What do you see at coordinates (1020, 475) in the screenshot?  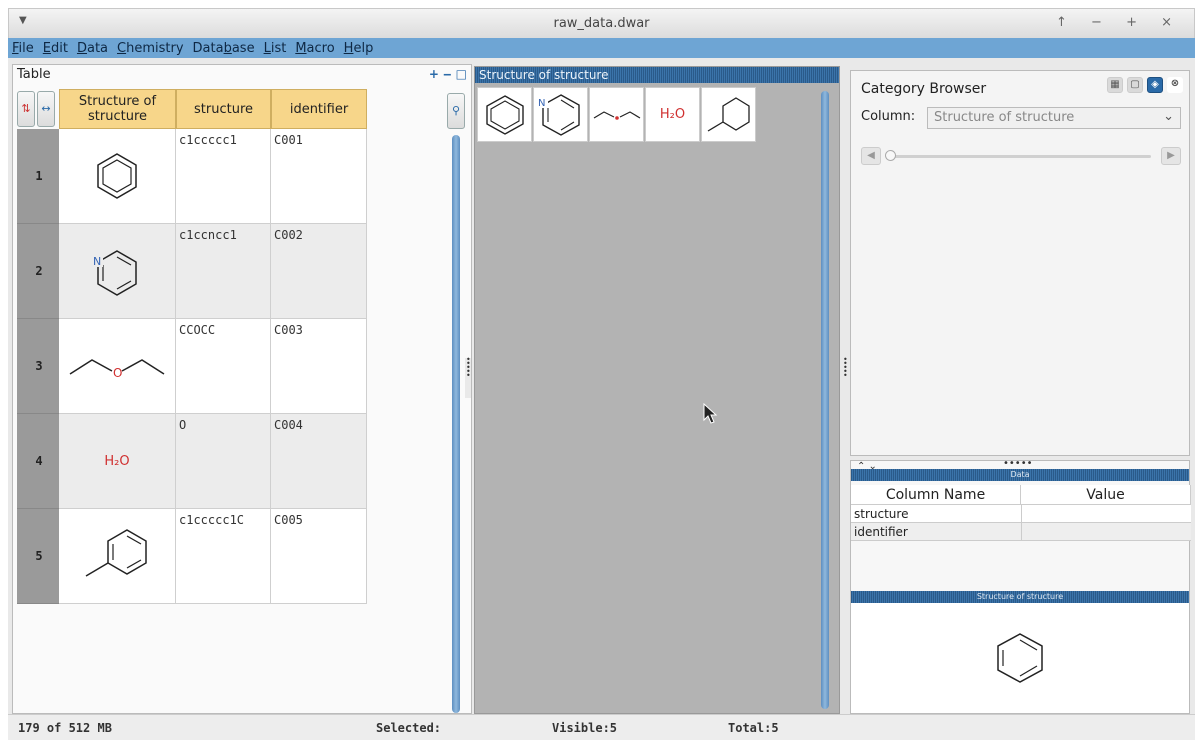 I see `data-panel-title: Data` at bounding box center [1020, 475].